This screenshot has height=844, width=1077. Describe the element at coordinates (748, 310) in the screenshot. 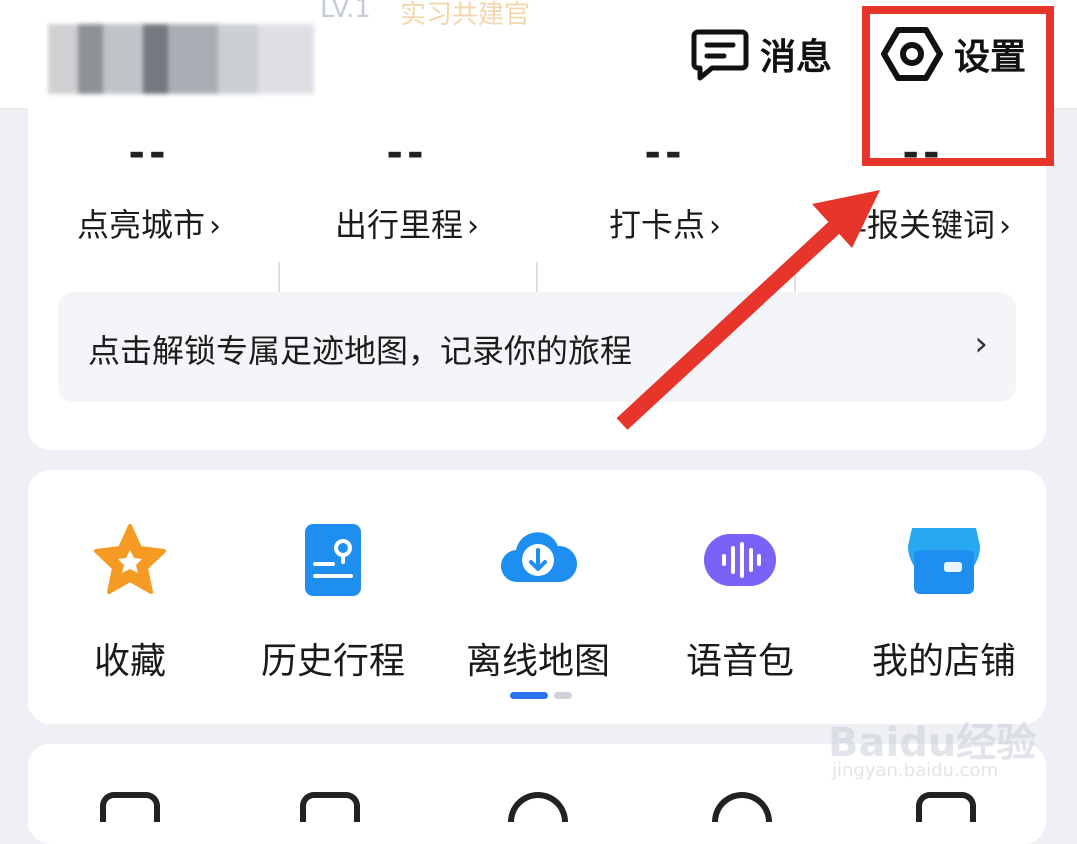

I see `annotation-arrow-icon` at that location.